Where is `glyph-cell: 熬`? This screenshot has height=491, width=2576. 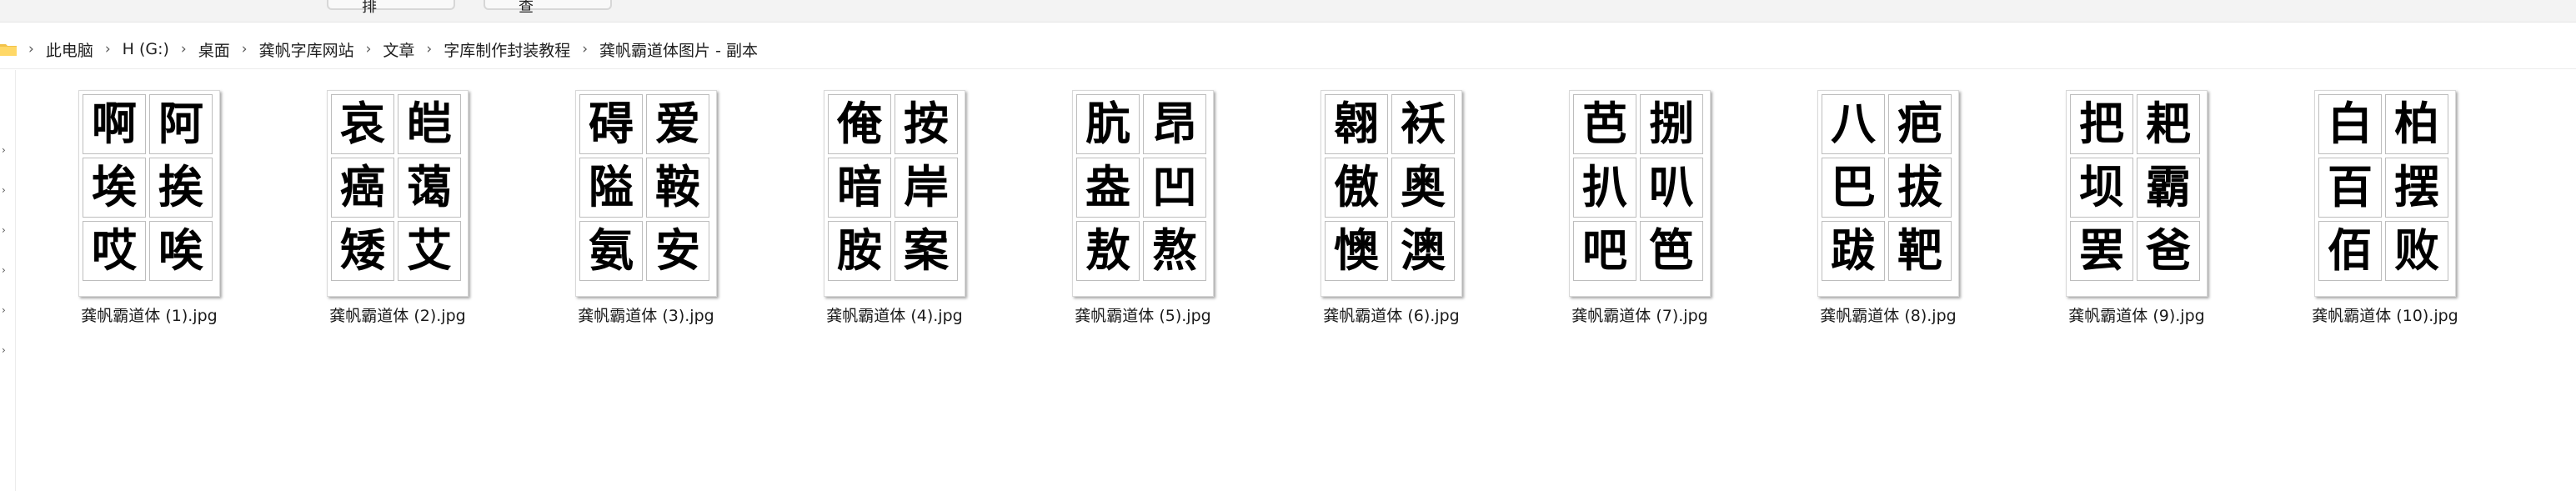
glyph-cell: 熬 is located at coordinates (1174, 251).